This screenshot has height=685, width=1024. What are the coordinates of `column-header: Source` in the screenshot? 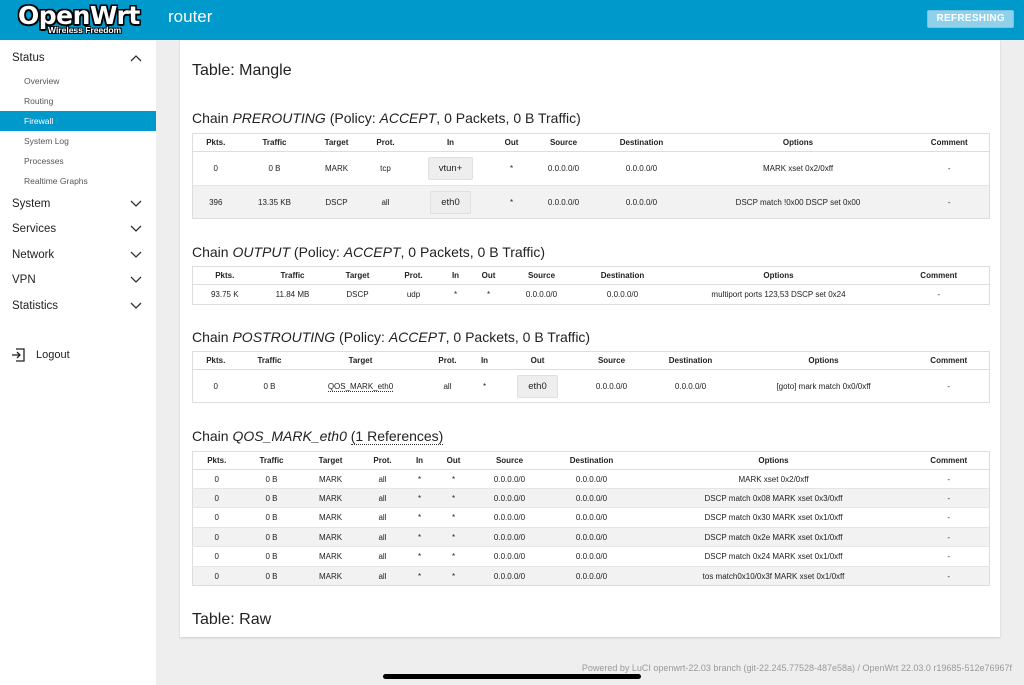 It's located at (563, 142).